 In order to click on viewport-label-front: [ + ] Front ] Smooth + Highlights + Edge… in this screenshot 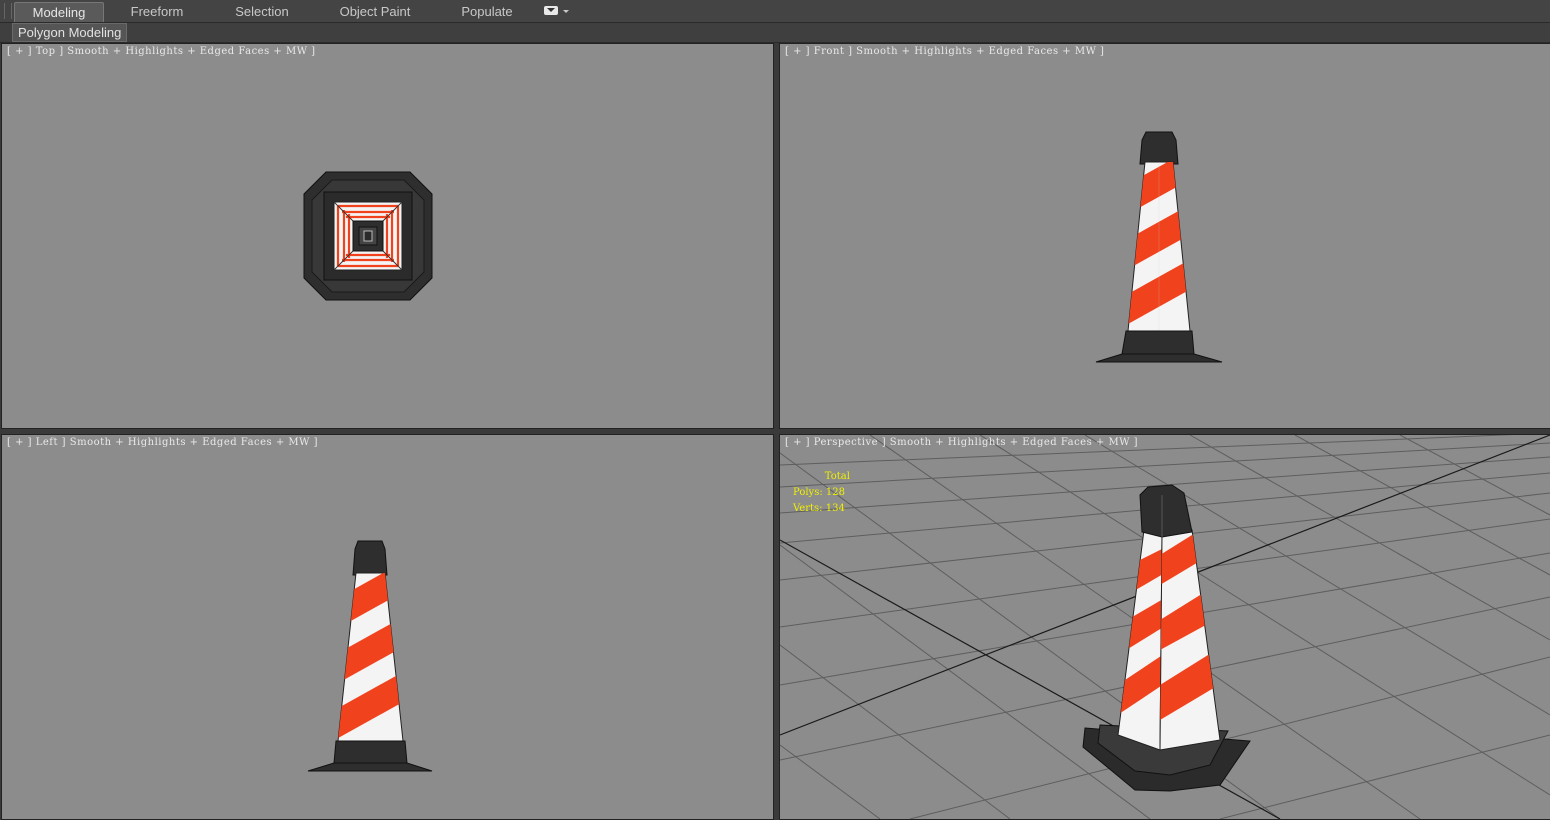, I will do `click(944, 51)`.